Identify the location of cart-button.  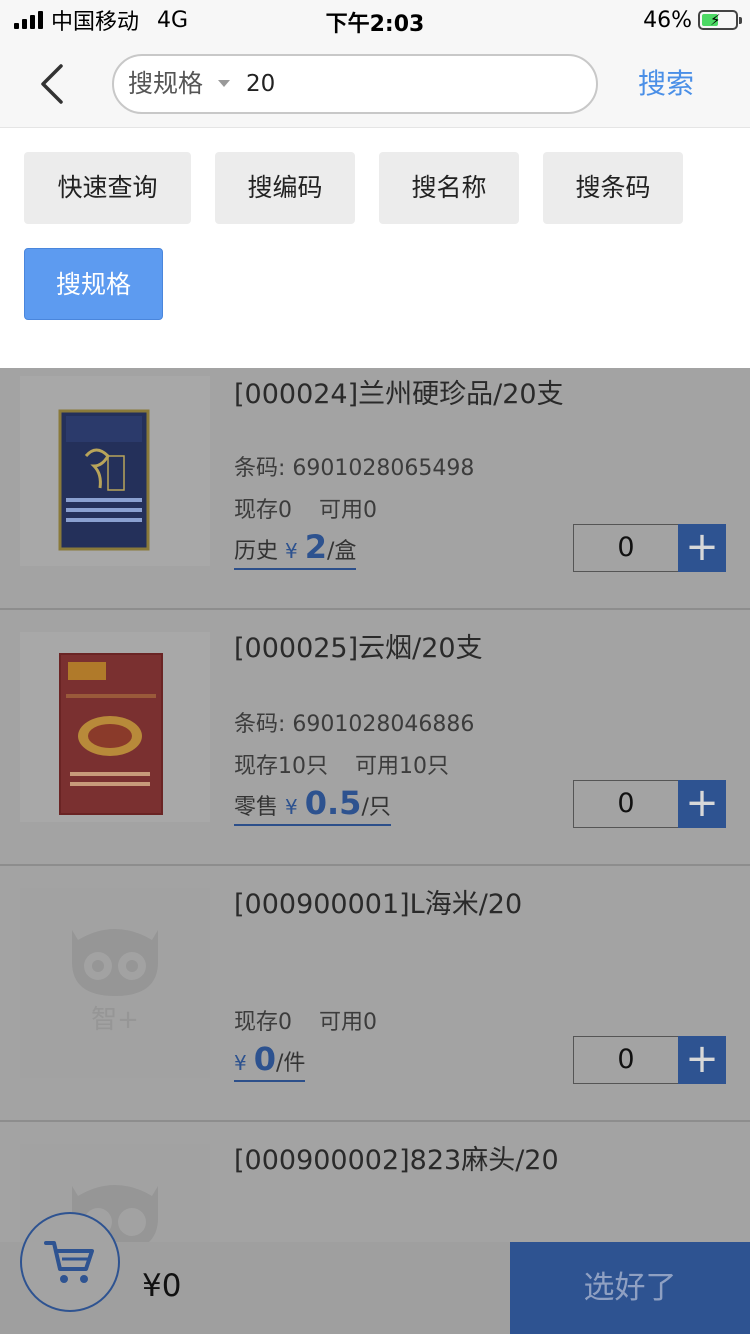
(70, 1262).